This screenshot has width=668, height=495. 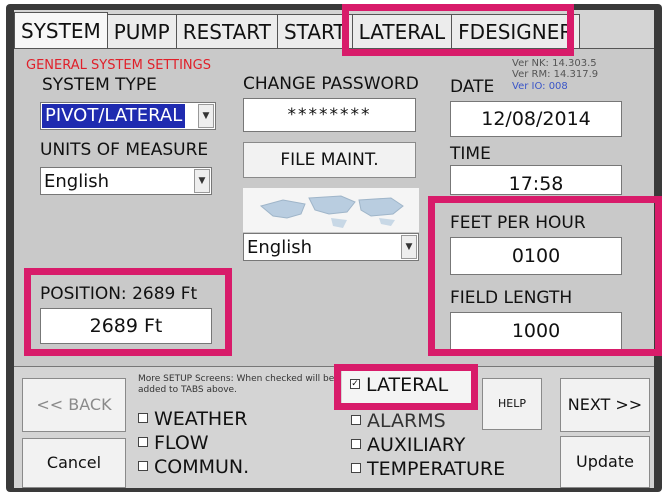 I want to click on tab-pump: PUMP, so click(x=141, y=31).